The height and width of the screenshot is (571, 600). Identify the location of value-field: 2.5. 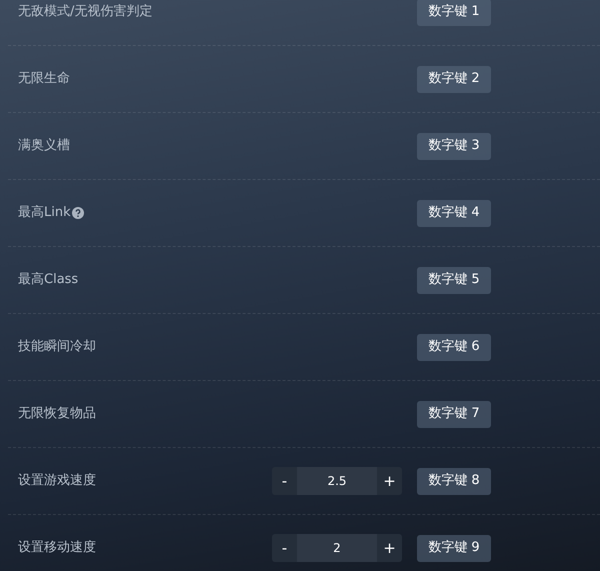
(337, 481).